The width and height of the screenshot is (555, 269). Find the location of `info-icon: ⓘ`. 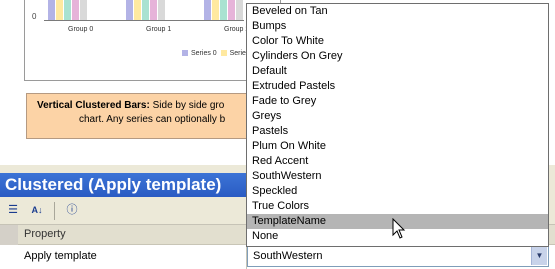

info-icon: ⓘ is located at coordinates (72, 210).